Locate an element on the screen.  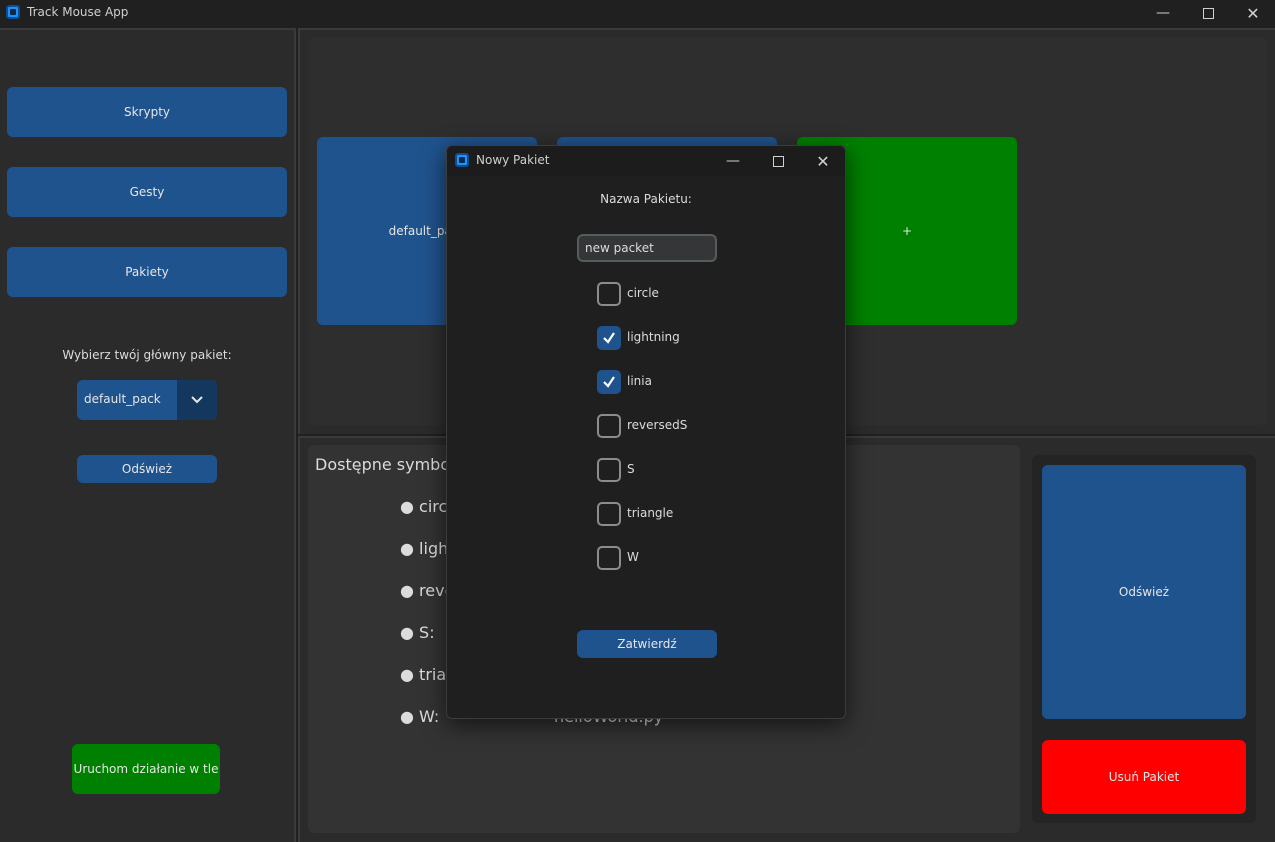
select-arrow-button is located at coordinates (197, 400).